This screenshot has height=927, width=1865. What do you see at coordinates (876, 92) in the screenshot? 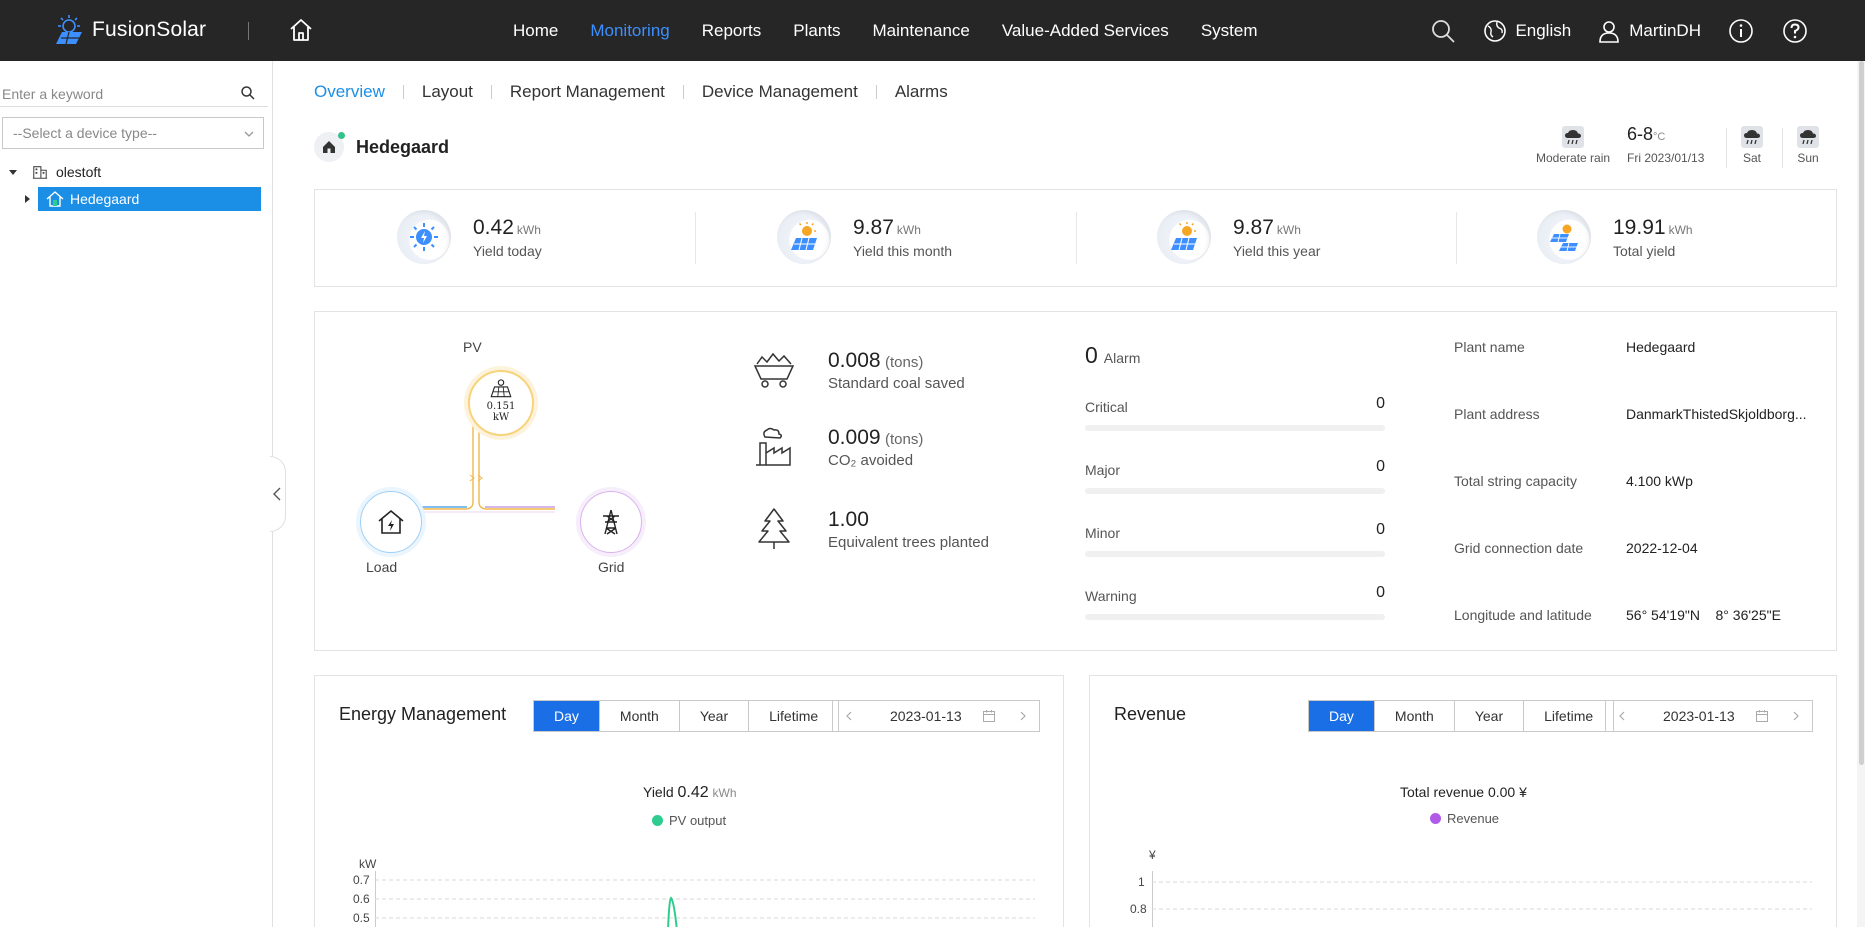
I see `tab-divider` at bounding box center [876, 92].